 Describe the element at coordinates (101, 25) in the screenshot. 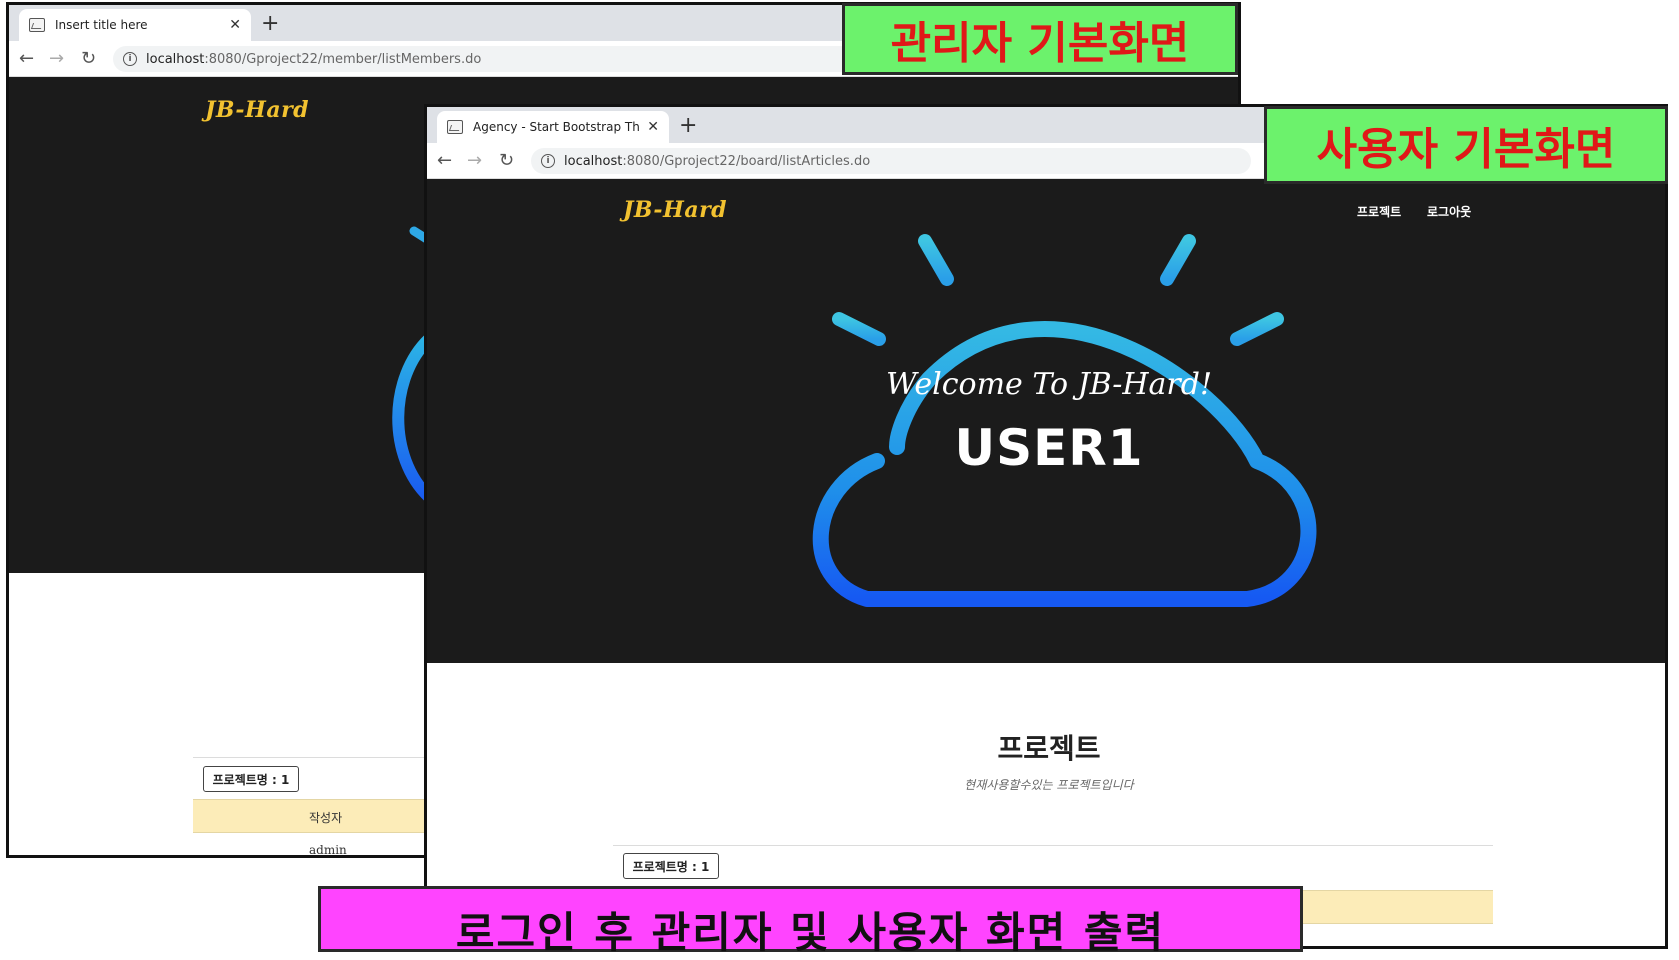

I see `admin-tab-title: Insert title here` at that location.